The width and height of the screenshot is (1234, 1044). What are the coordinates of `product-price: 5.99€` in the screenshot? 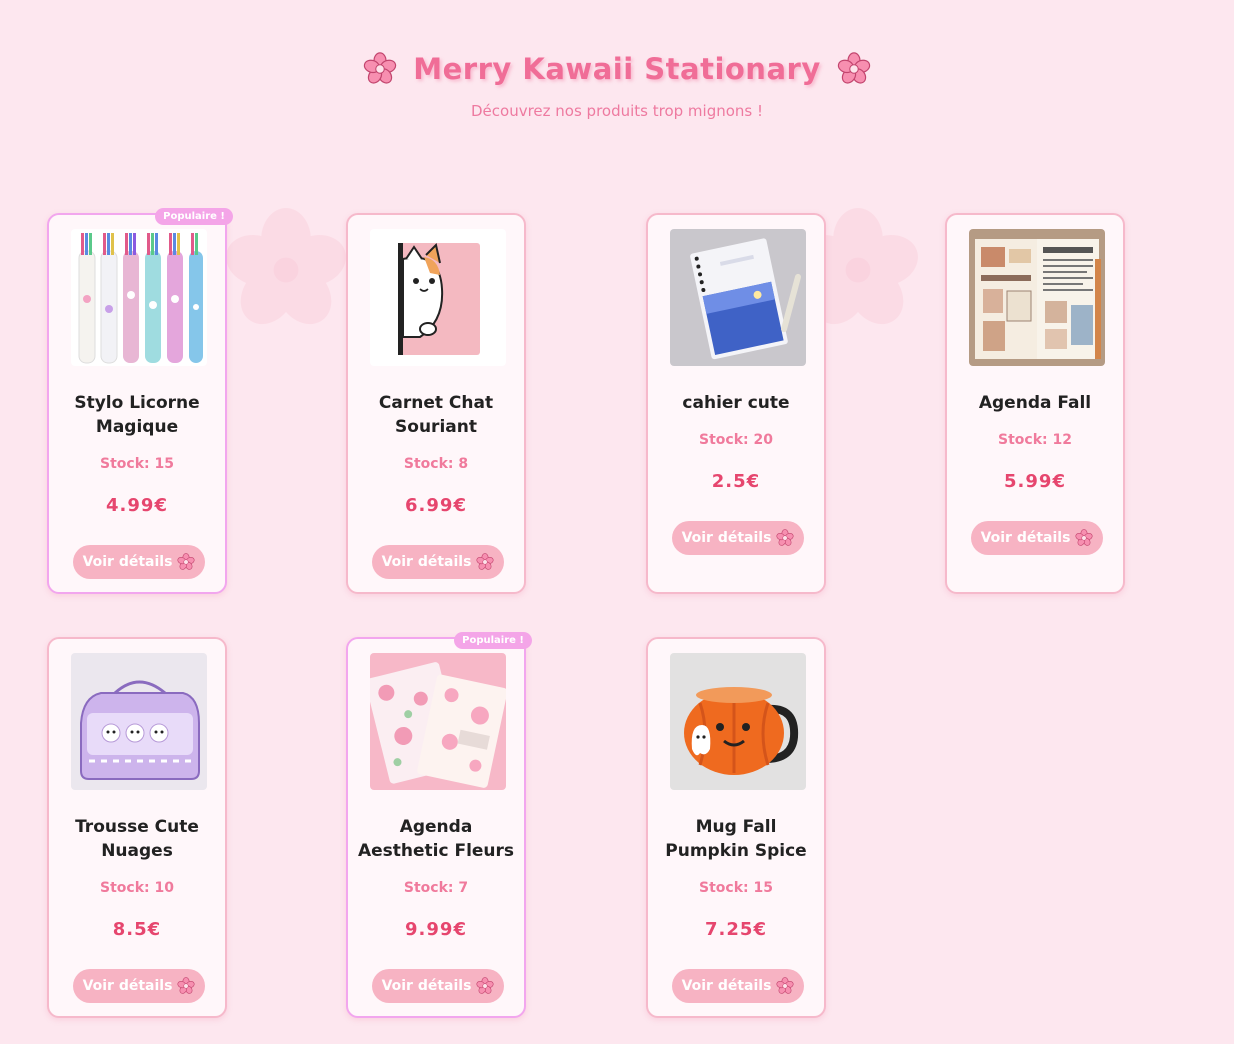 It's located at (1035, 481).